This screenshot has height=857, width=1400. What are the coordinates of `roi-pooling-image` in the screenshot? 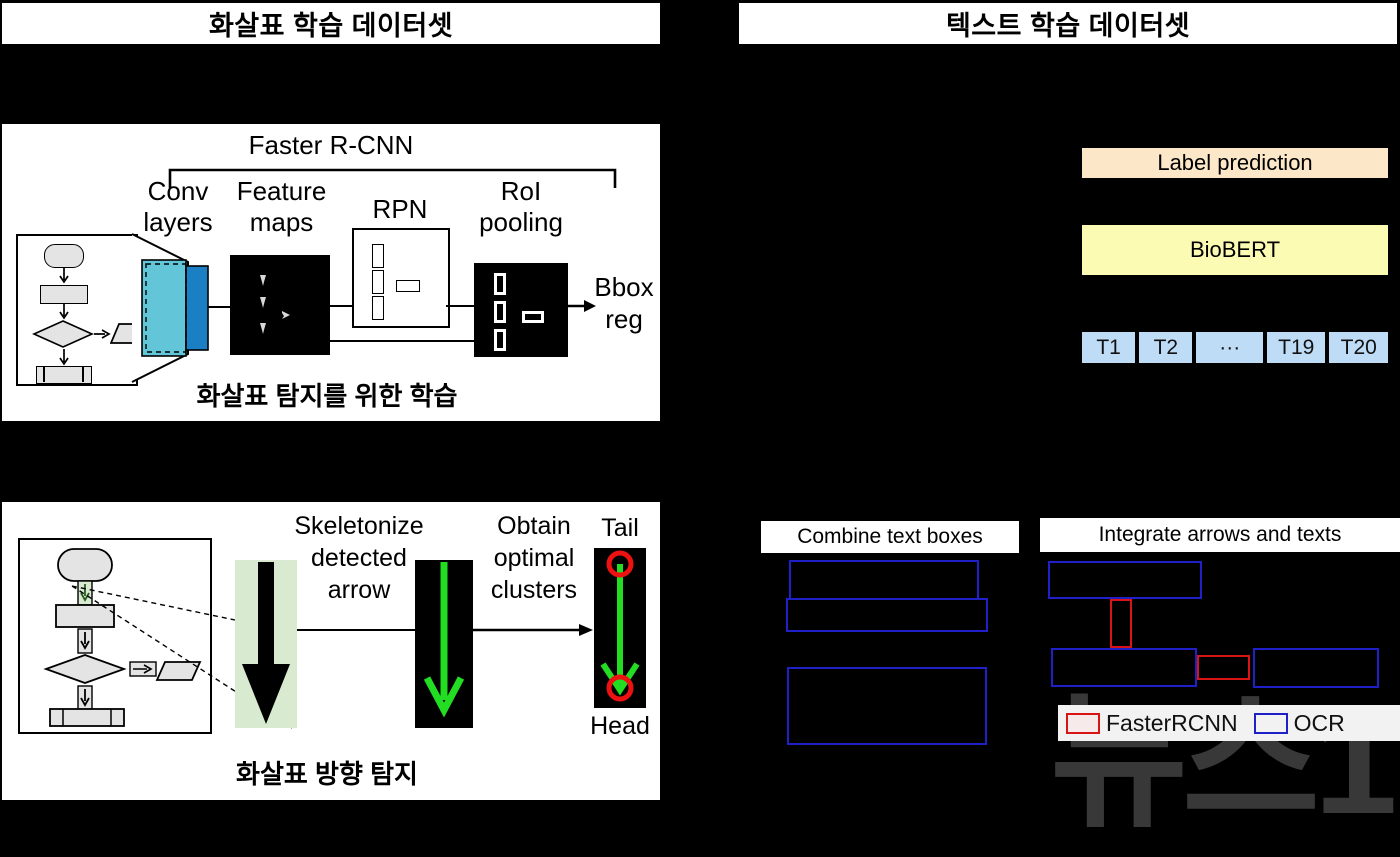 It's located at (521, 310).